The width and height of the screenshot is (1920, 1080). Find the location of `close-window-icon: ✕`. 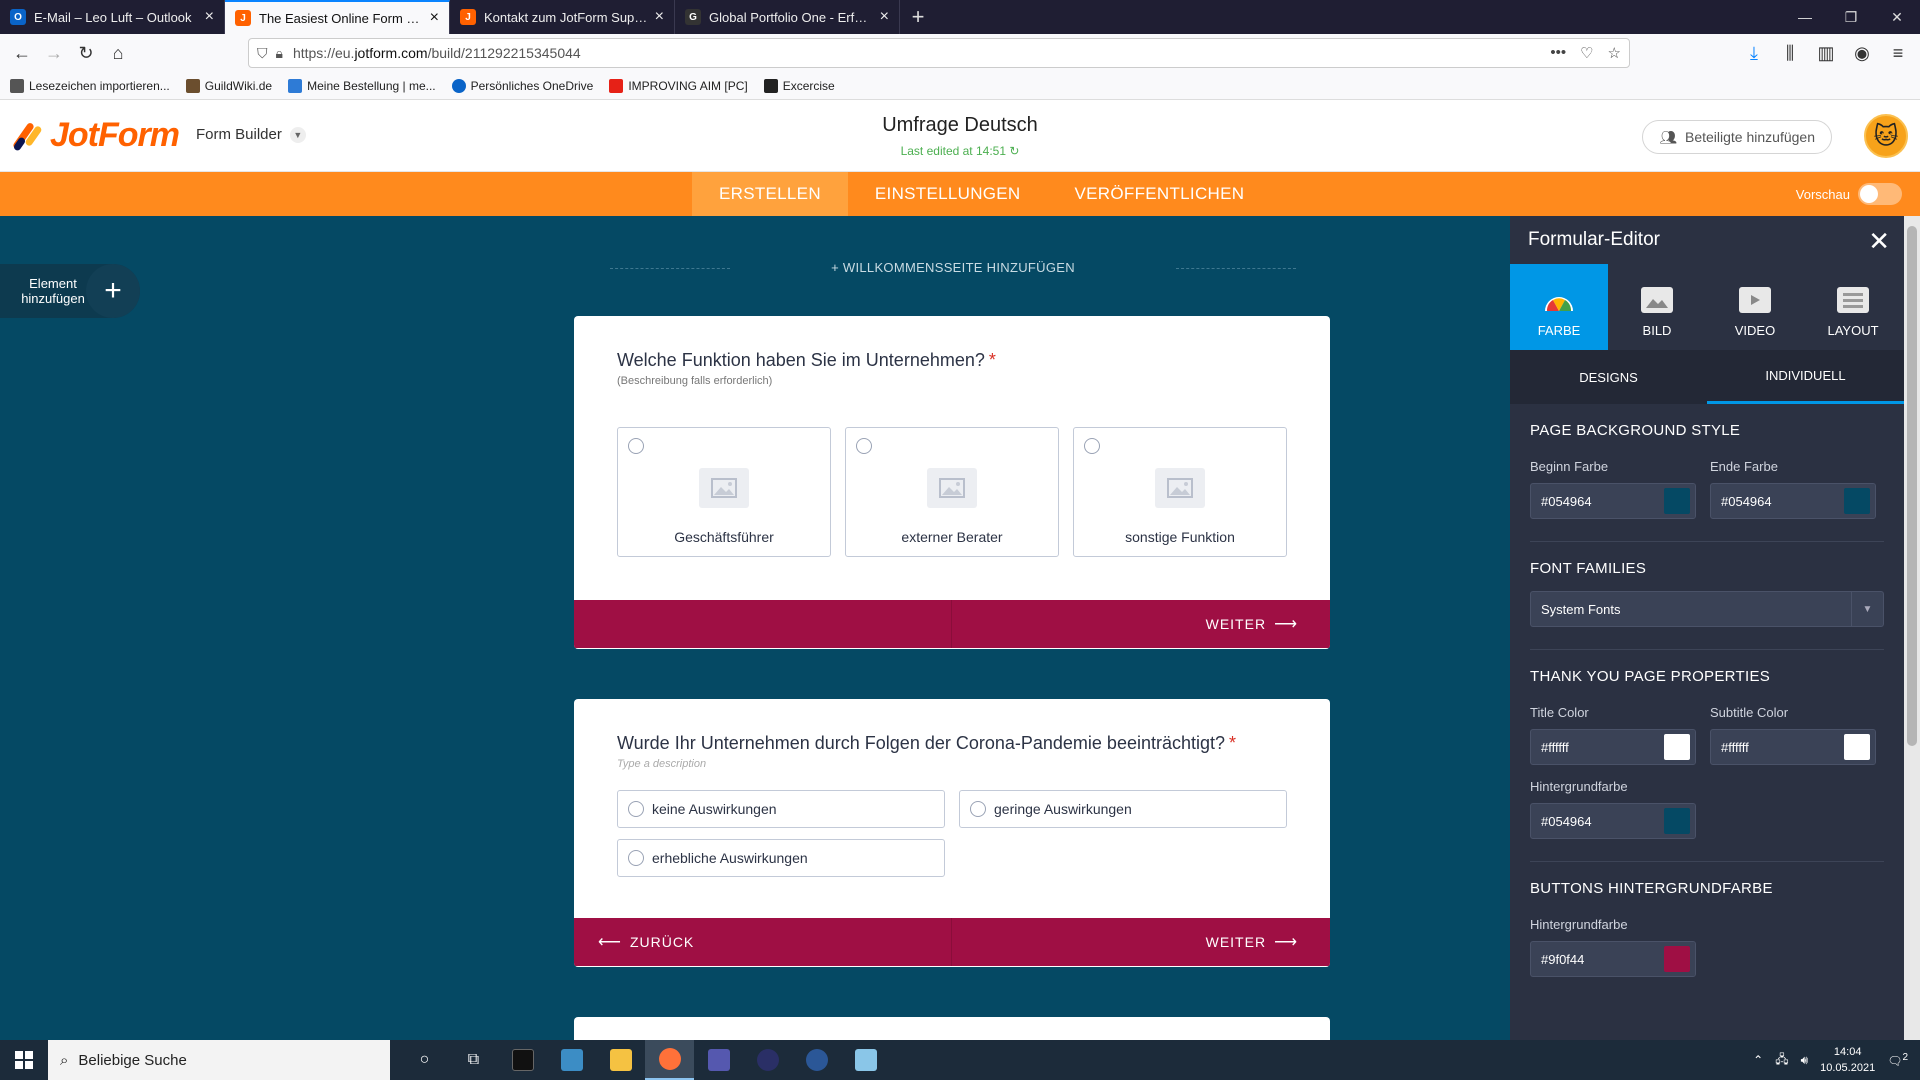

close-window-icon: ✕ is located at coordinates (1897, 17).